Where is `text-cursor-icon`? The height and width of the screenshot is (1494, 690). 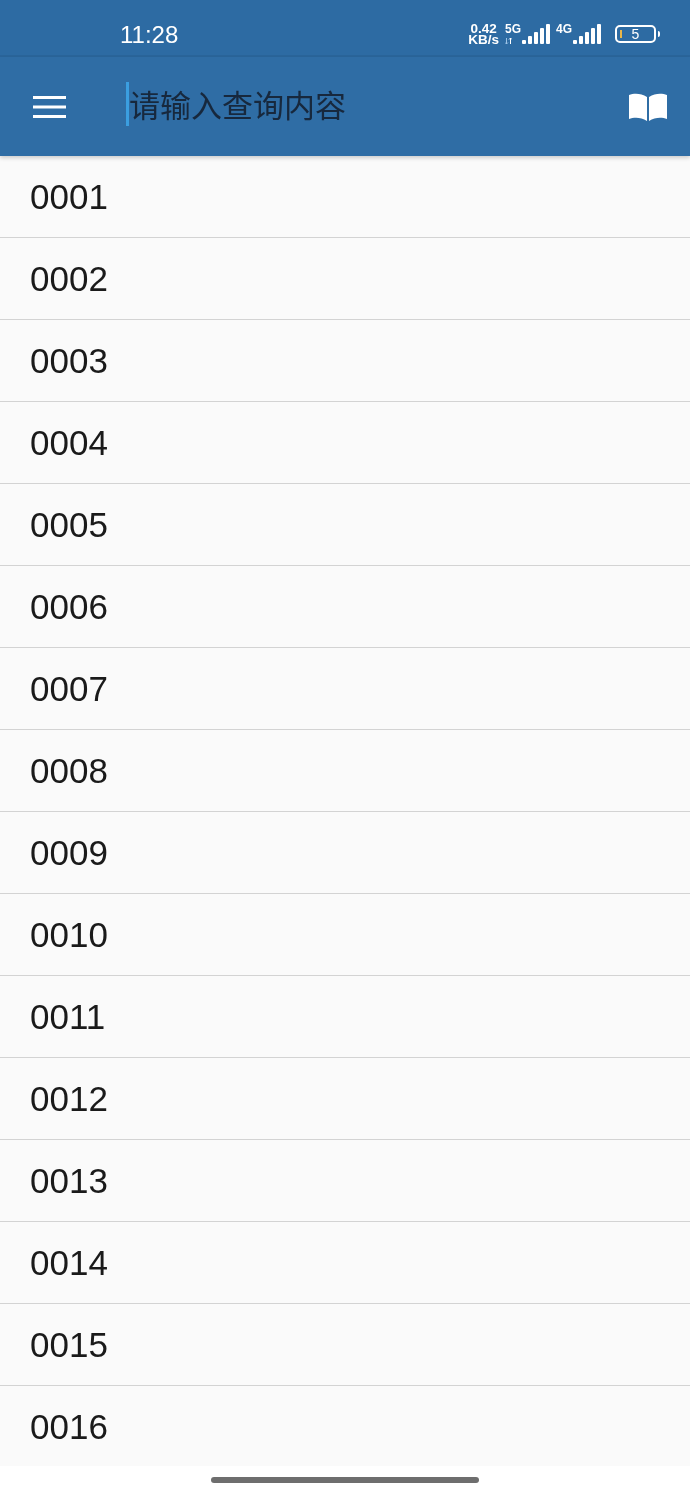 text-cursor-icon is located at coordinates (127, 103).